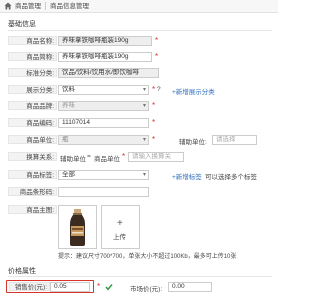 The width and height of the screenshot is (320, 296). What do you see at coordinates (68, 105) in the screenshot?
I see `brand-value: 养味` at bounding box center [68, 105].